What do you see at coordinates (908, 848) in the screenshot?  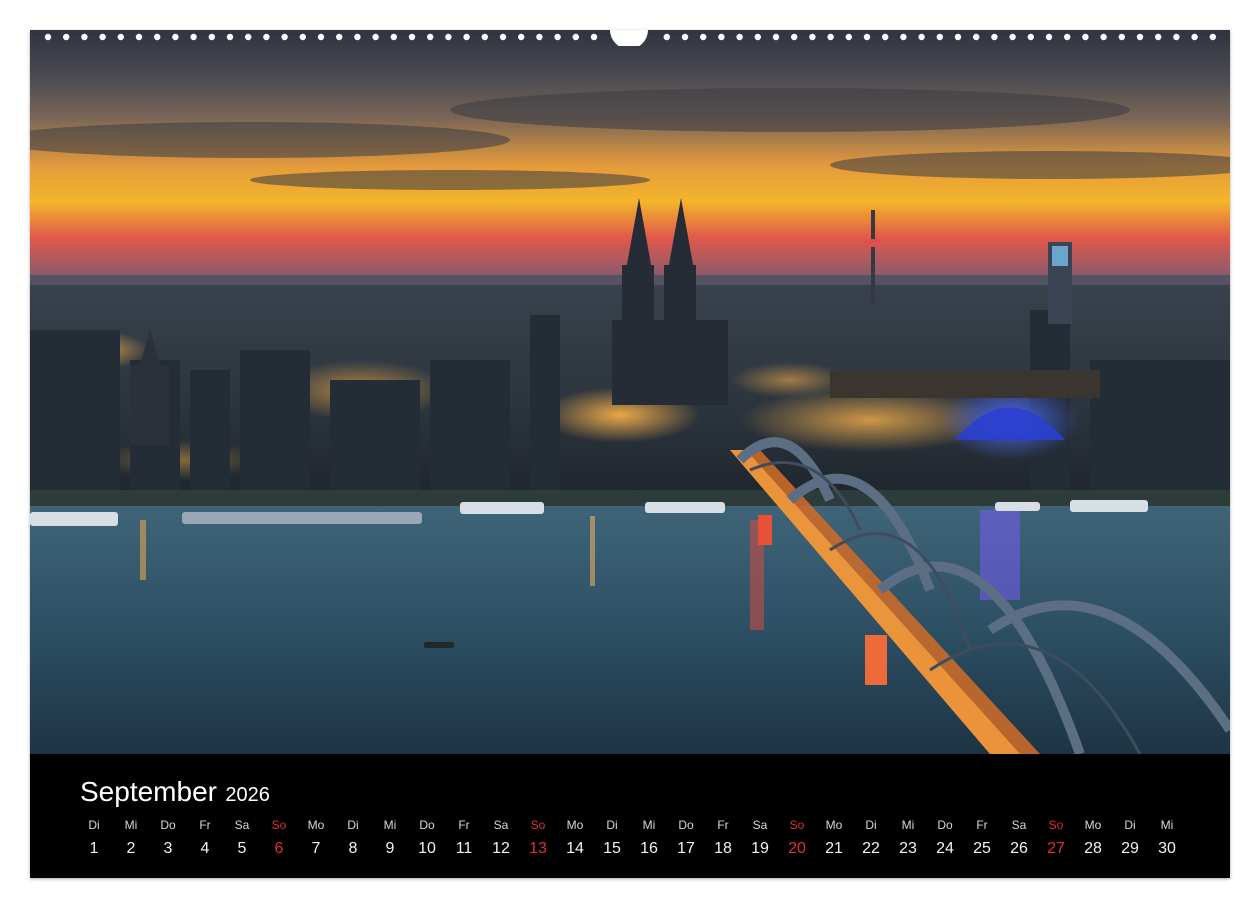 I see `date-number: 23` at bounding box center [908, 848].